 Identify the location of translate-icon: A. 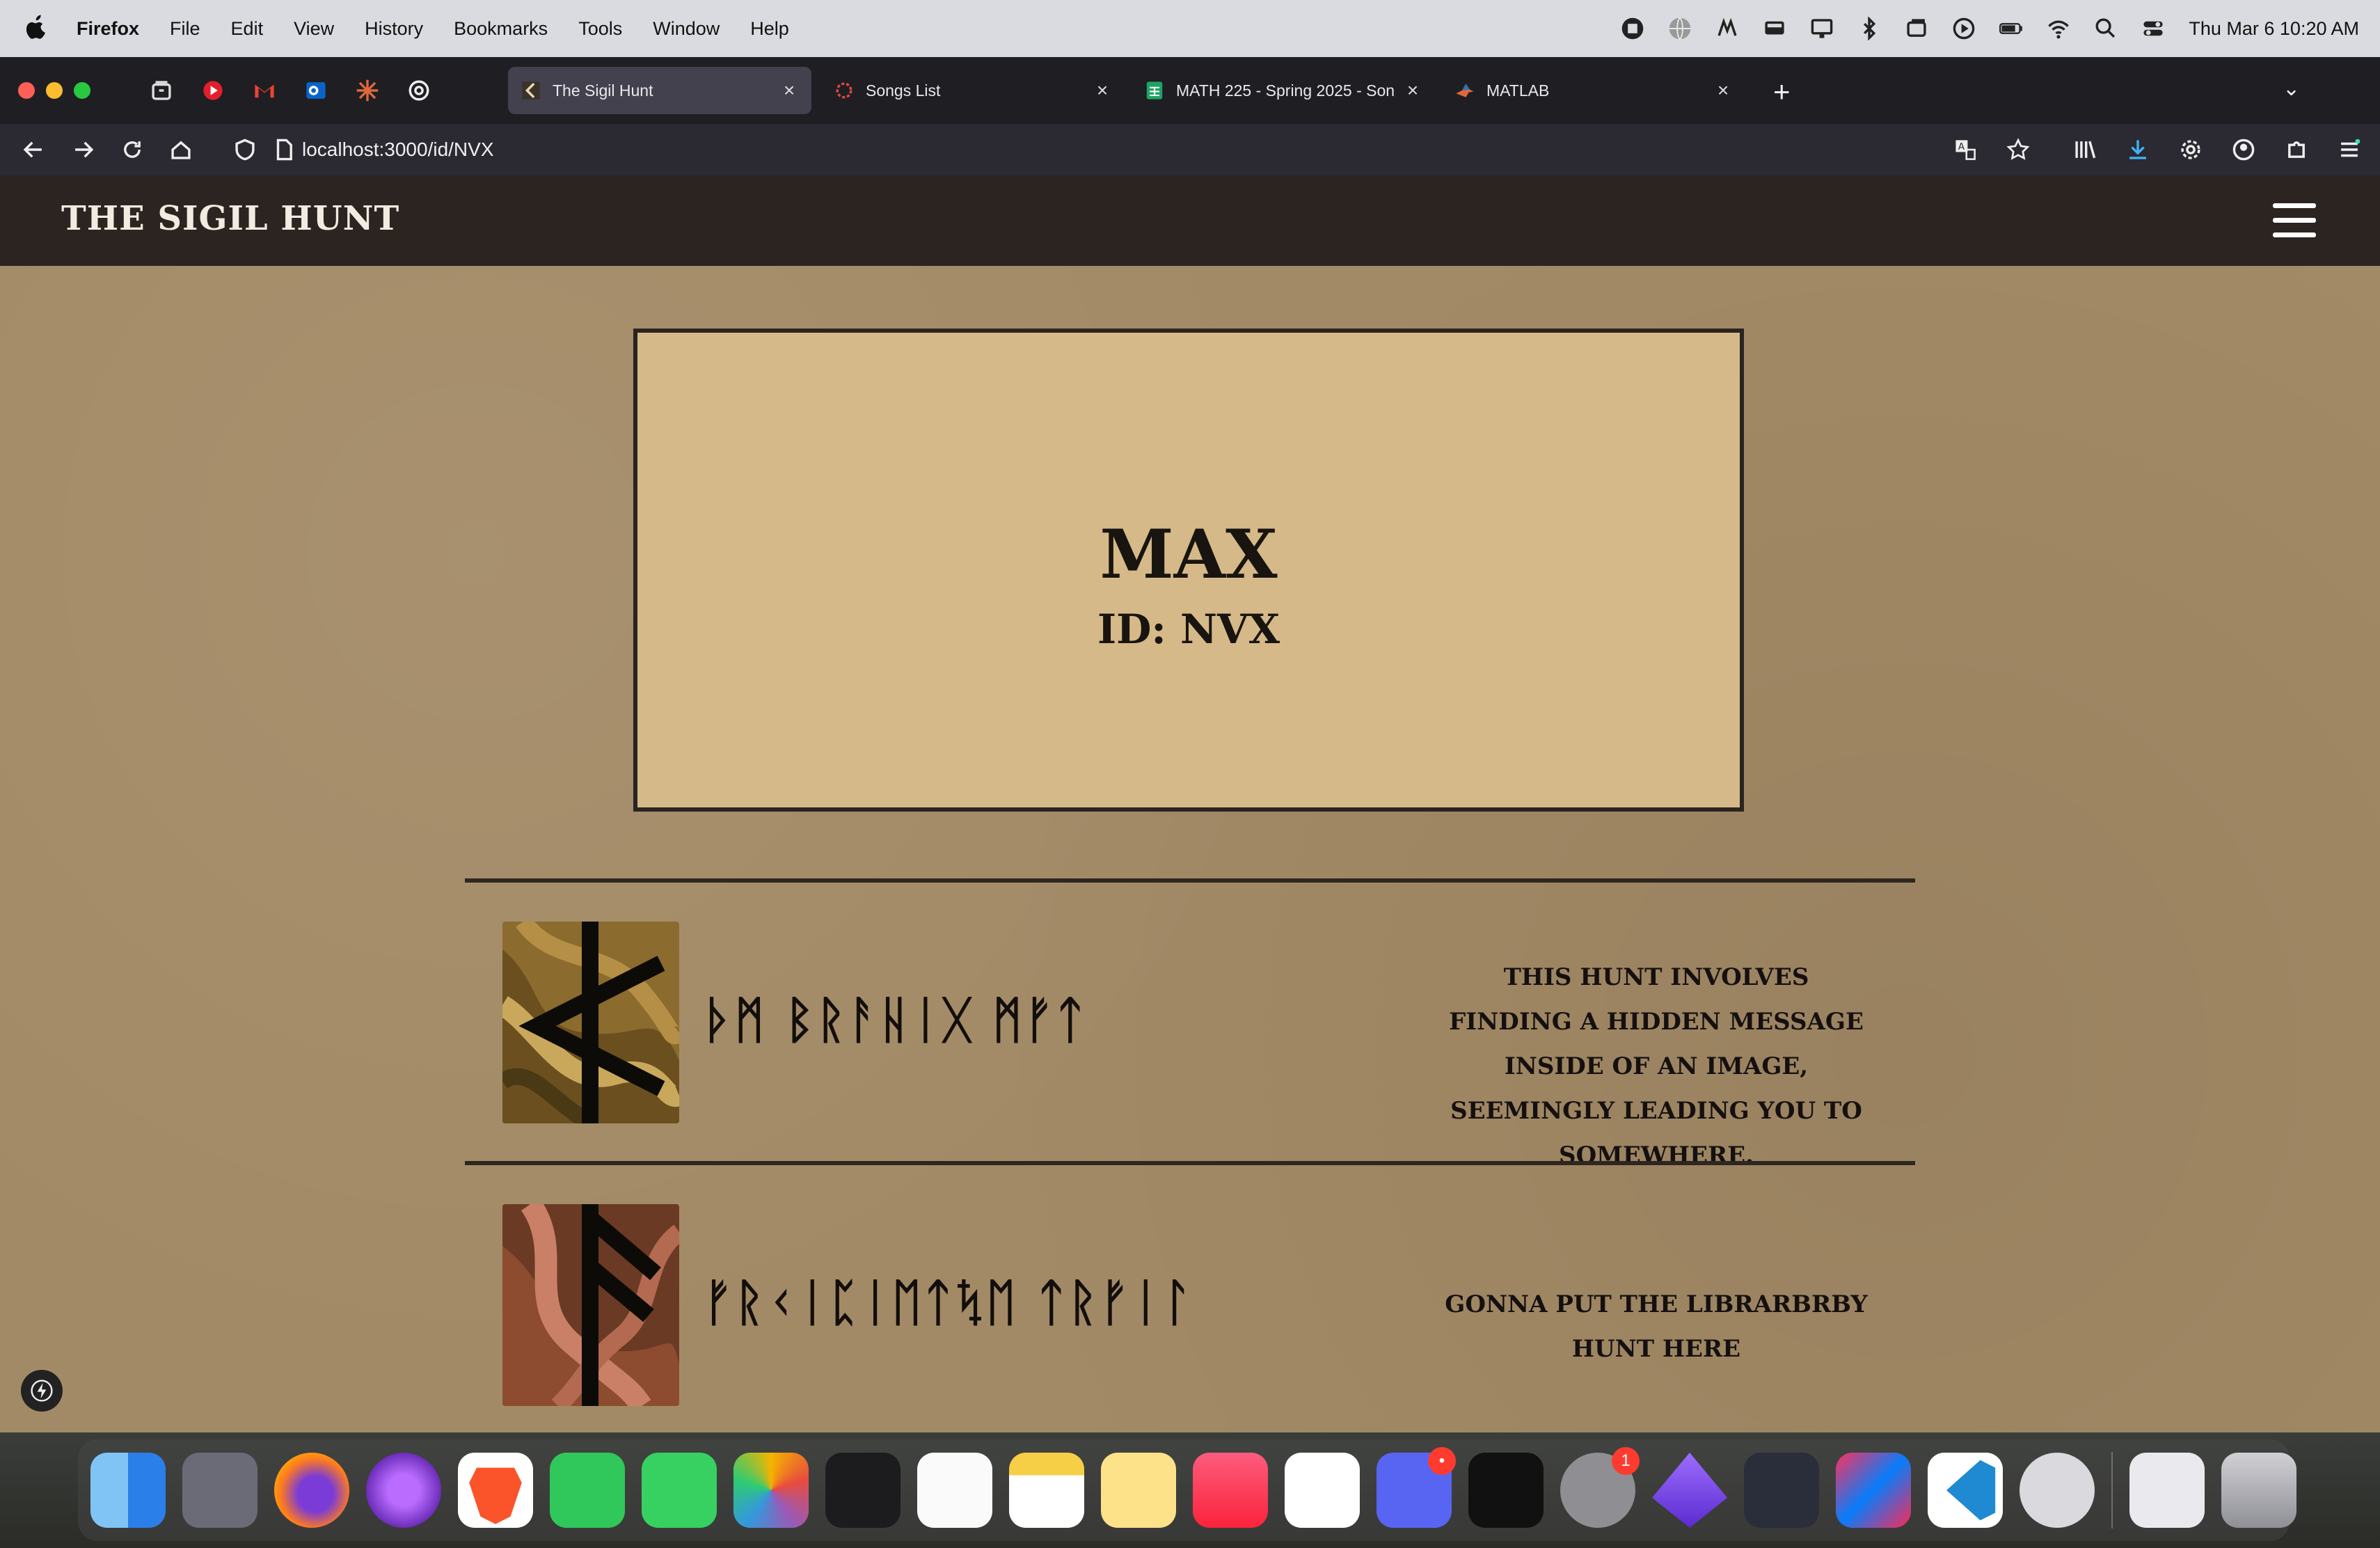
(1965, 149).